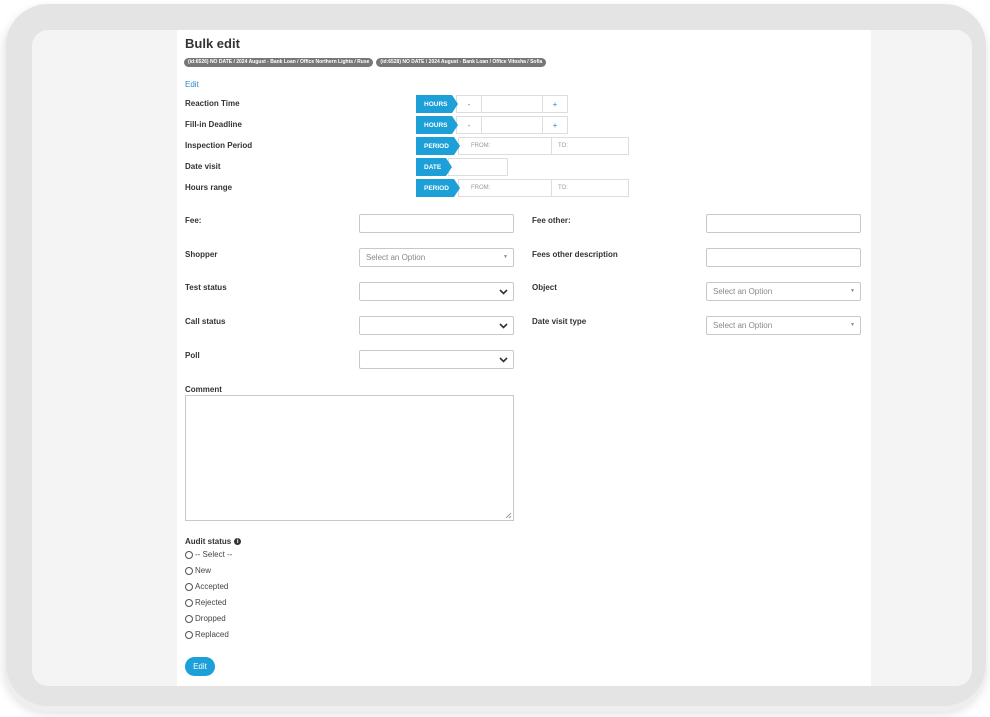  I want to click on hours-range-range: FROM: TO:, so click(543, 188).